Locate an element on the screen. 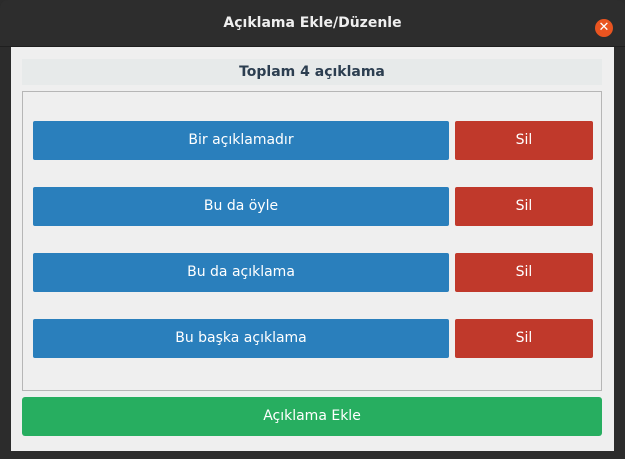  description-button: Bu da öyle is located at coordinates (241, 206).